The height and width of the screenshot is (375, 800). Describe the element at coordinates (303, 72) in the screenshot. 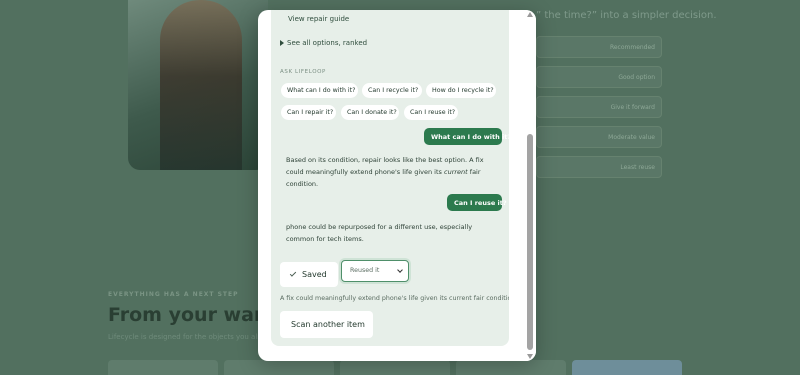

I see `ask-lifeloop-label: ASK LIFELOOP` at that location.